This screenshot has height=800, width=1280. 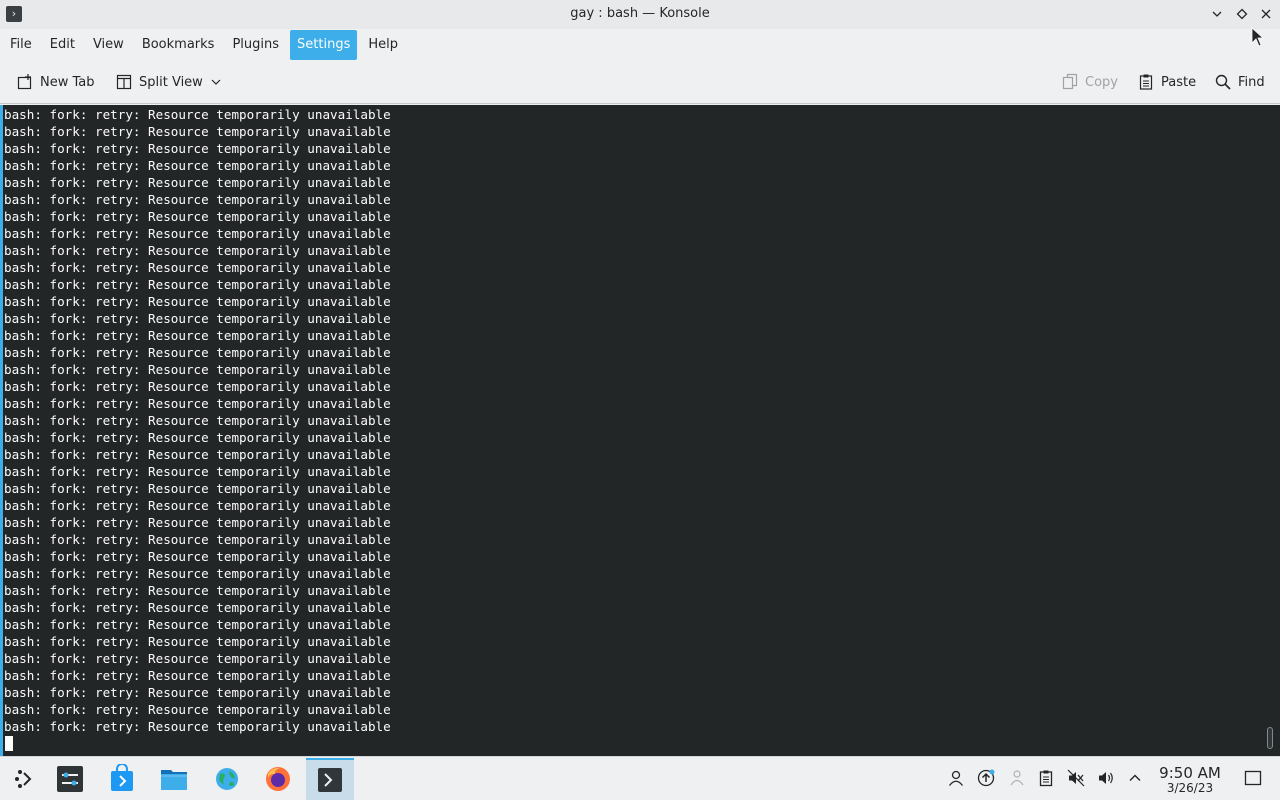 I want to click on discover-store-icon, so click(x=122, y=777).